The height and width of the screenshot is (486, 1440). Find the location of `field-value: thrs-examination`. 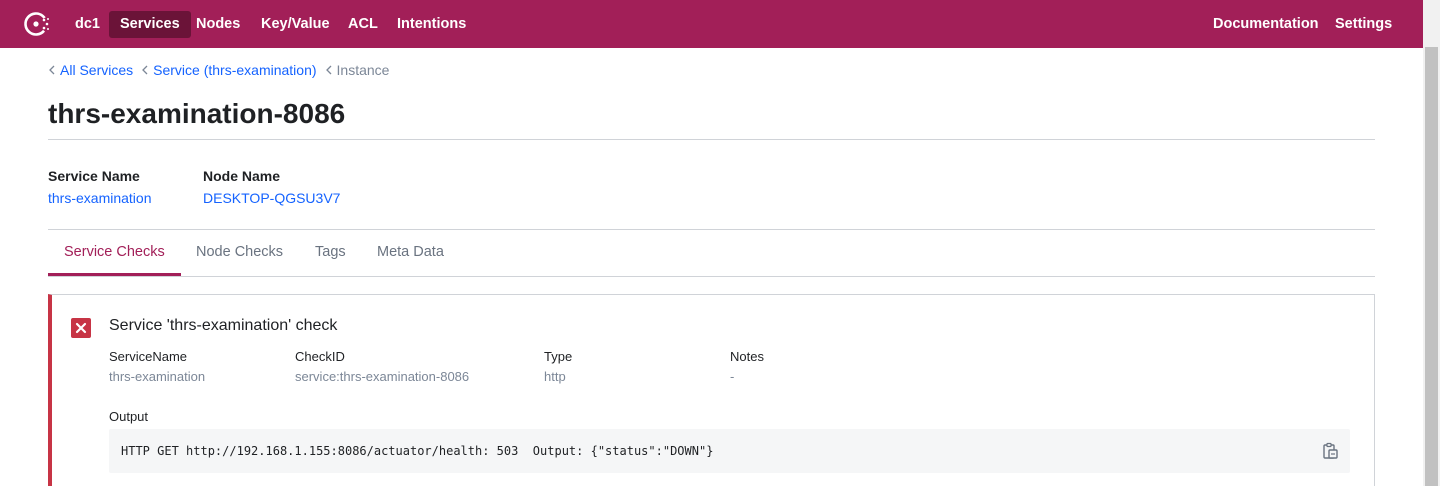

field-value: thrs-examination is located at coordinates (157, 376).